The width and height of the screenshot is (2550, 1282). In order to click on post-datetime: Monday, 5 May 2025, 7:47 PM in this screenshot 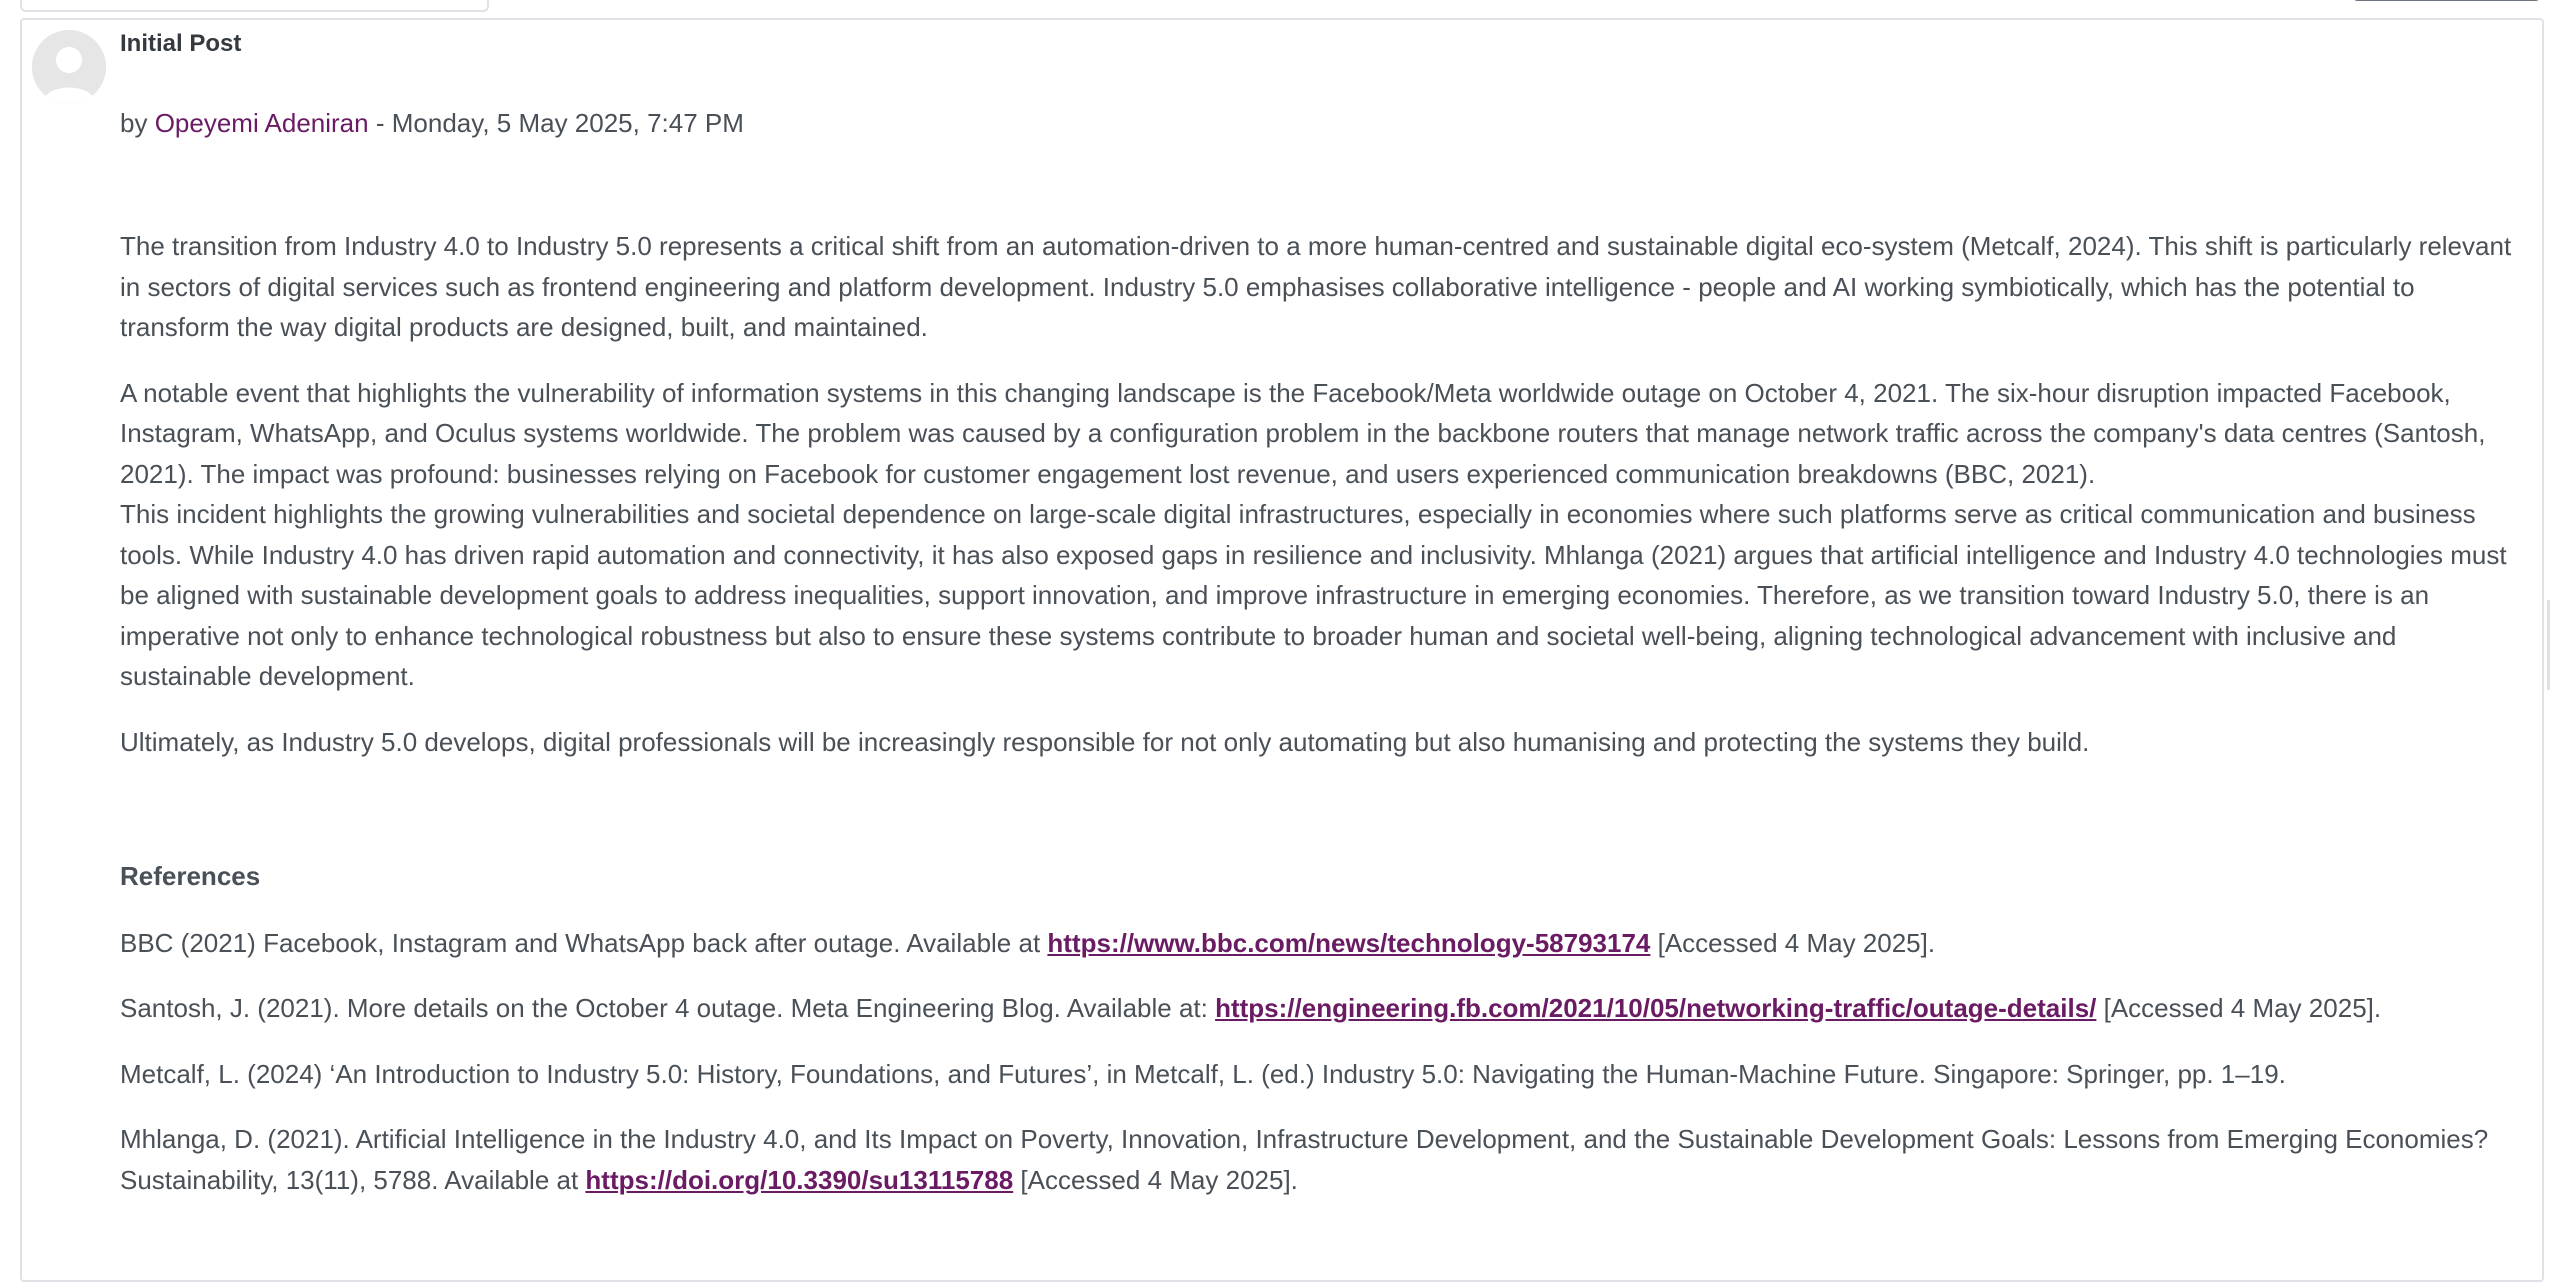, I will do `click(567, 123)`.